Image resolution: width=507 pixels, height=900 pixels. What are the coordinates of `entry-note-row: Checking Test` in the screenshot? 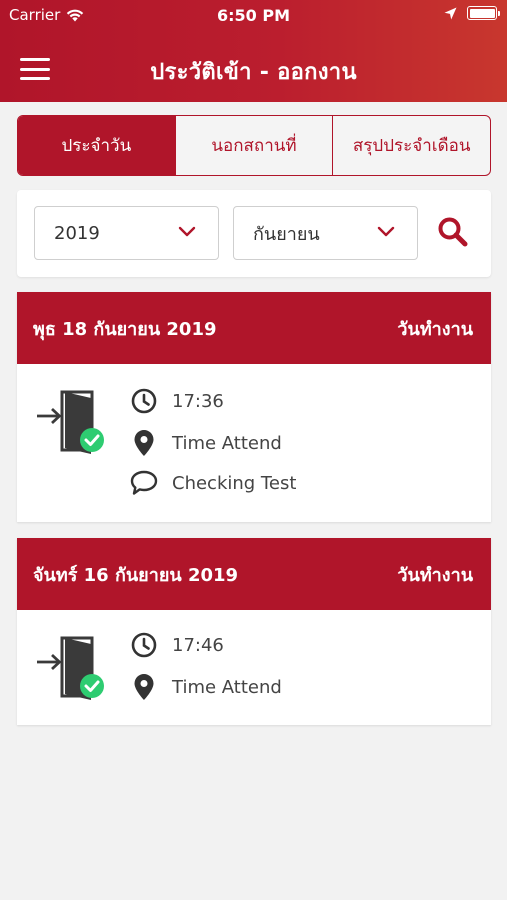 It's located at (212, 483).